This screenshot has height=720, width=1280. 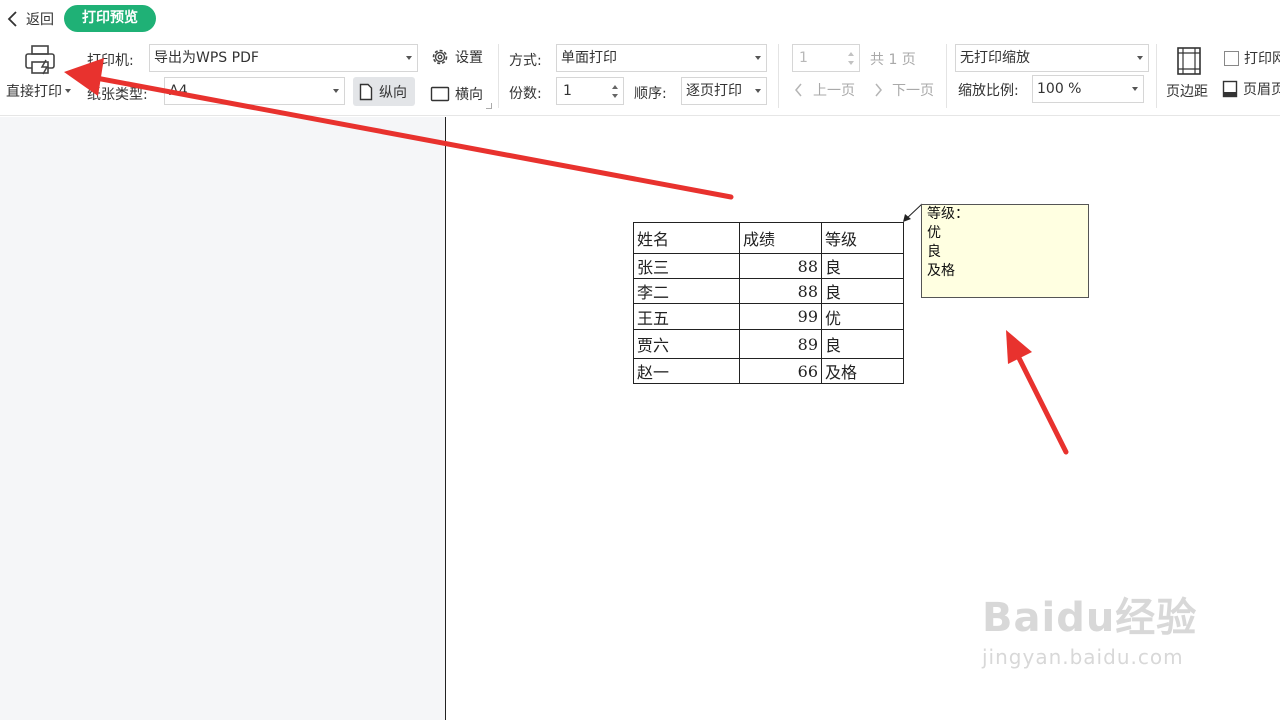 I want to click on arrow-to-direct-print, so click(x=399, y=129).